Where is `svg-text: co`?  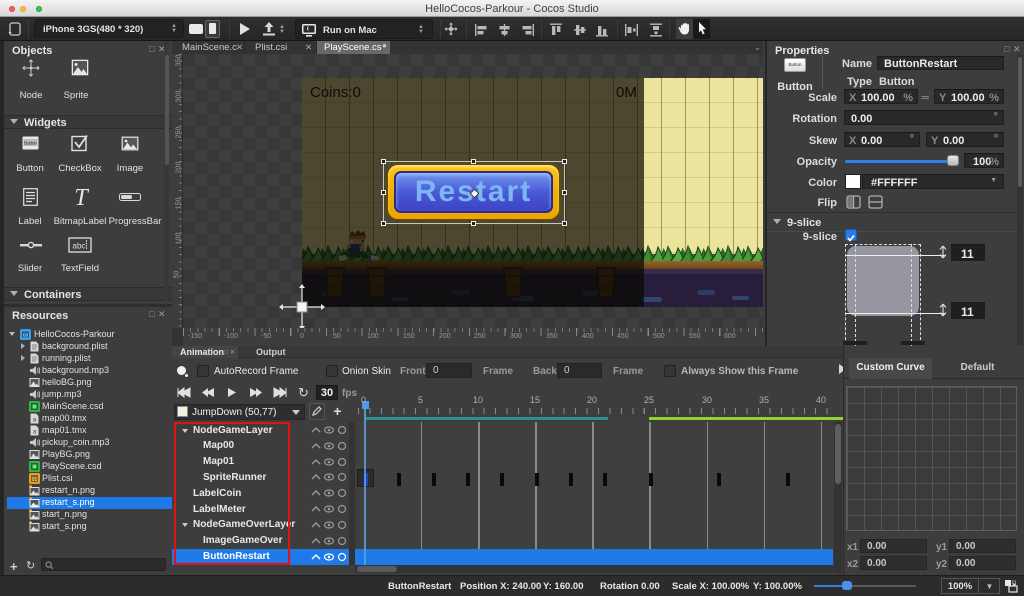 svg-text: co is located at coordinates (26, 336).